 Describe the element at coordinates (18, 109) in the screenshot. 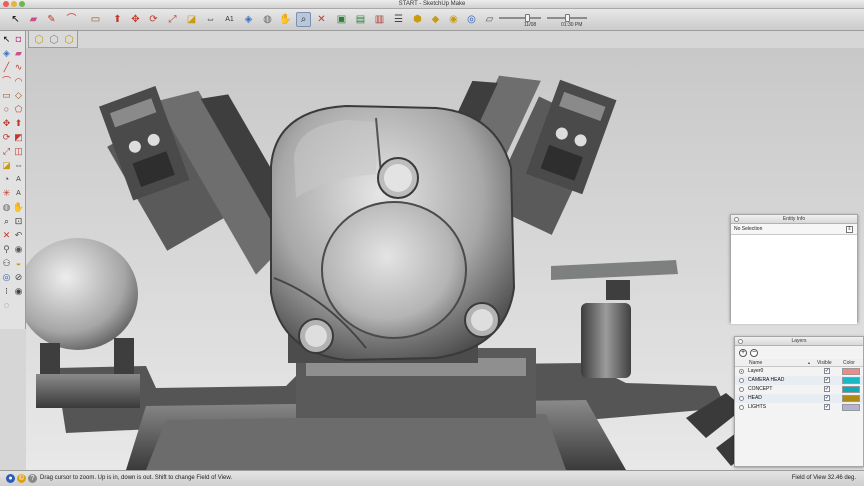

I see `palette-polygon-button: ⬠` at that location.